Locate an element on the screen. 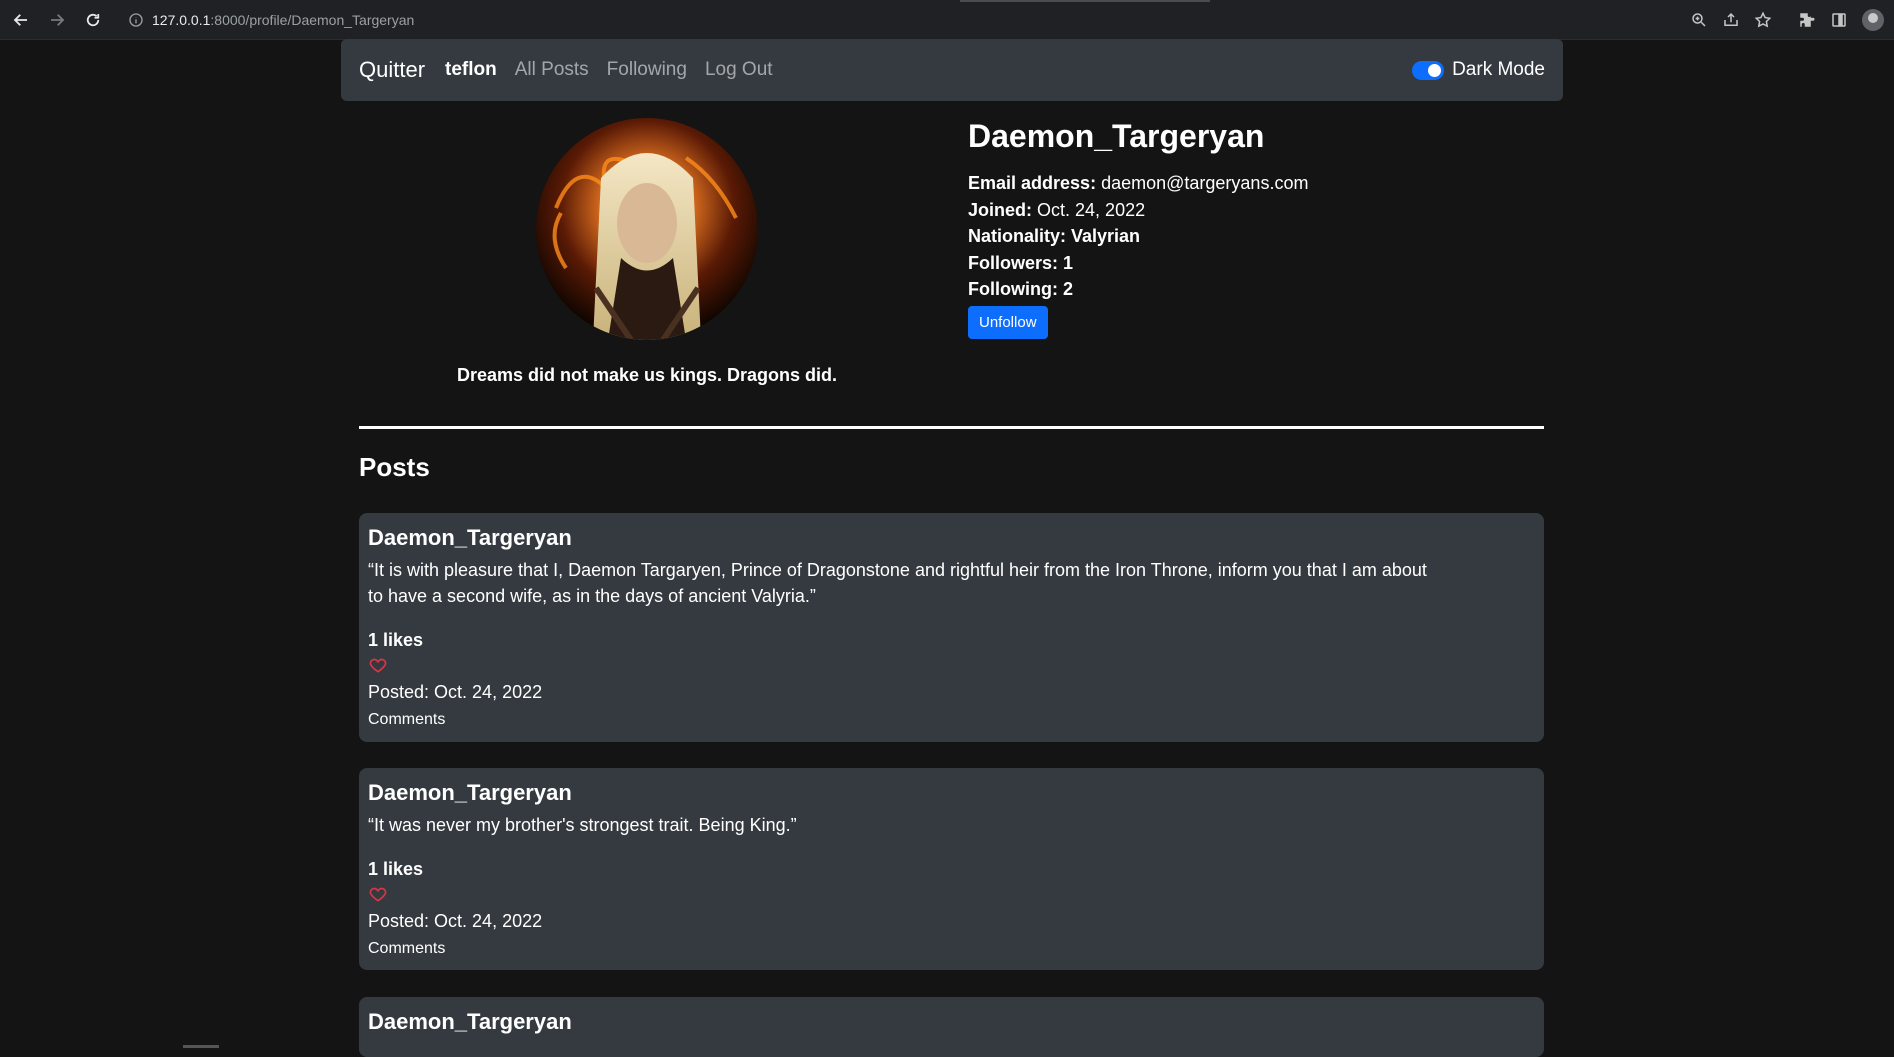  avatar-portrait-image is located at coordinates (647, 229).